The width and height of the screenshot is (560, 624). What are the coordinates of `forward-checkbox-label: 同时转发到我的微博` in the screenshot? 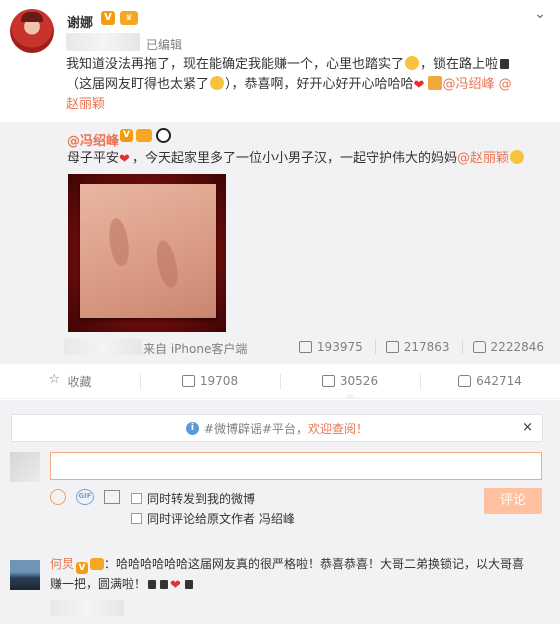 It's located at (201, 499).